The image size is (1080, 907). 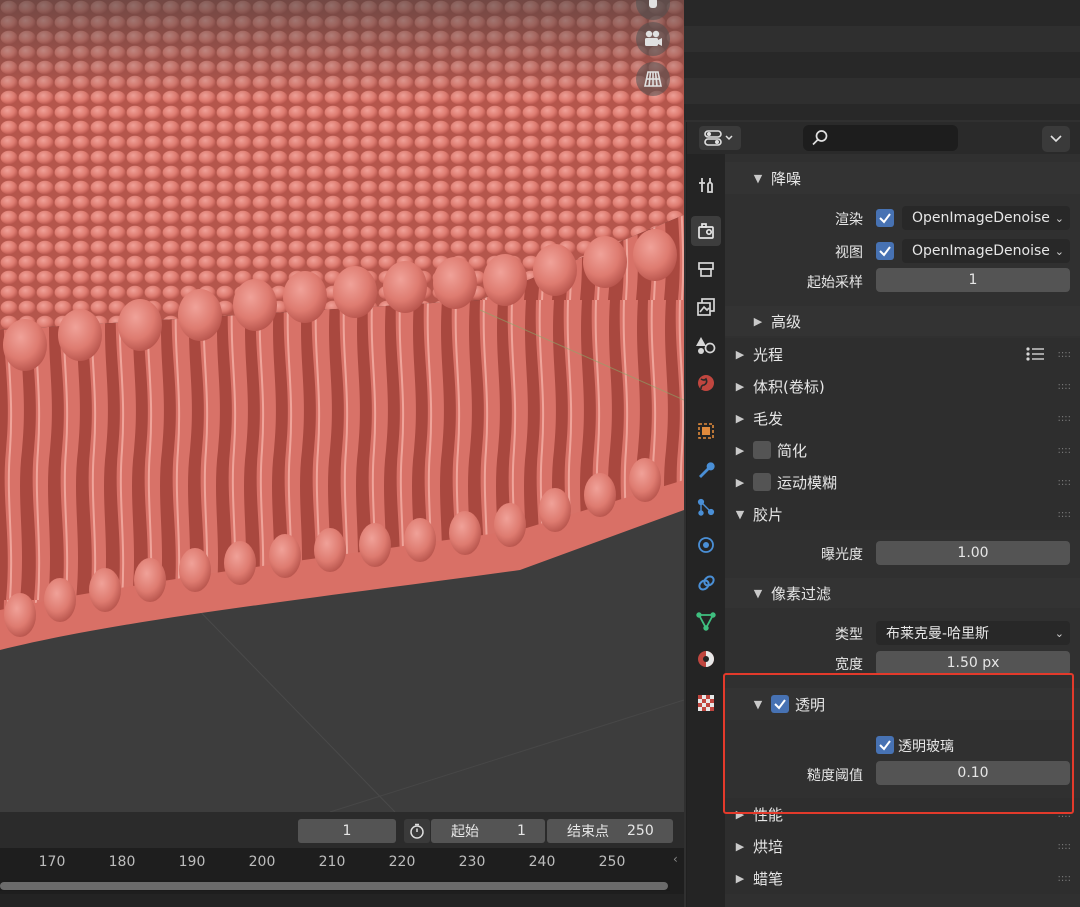 What do you see at coordinates (706, 621) in the screenshot?
I see `data-tab-icon` at bounding box center [706, 621].